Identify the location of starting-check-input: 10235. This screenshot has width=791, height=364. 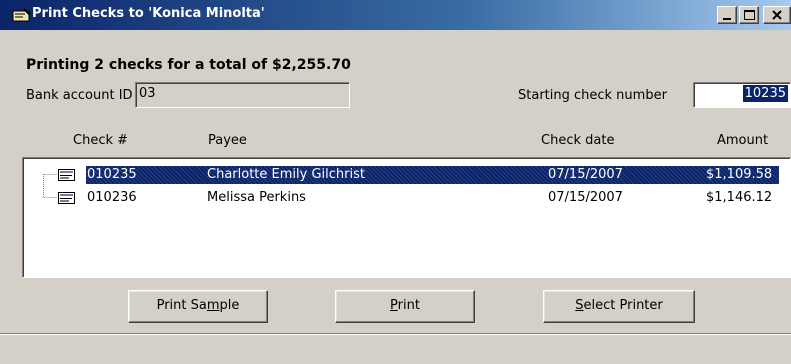
(742, 95).